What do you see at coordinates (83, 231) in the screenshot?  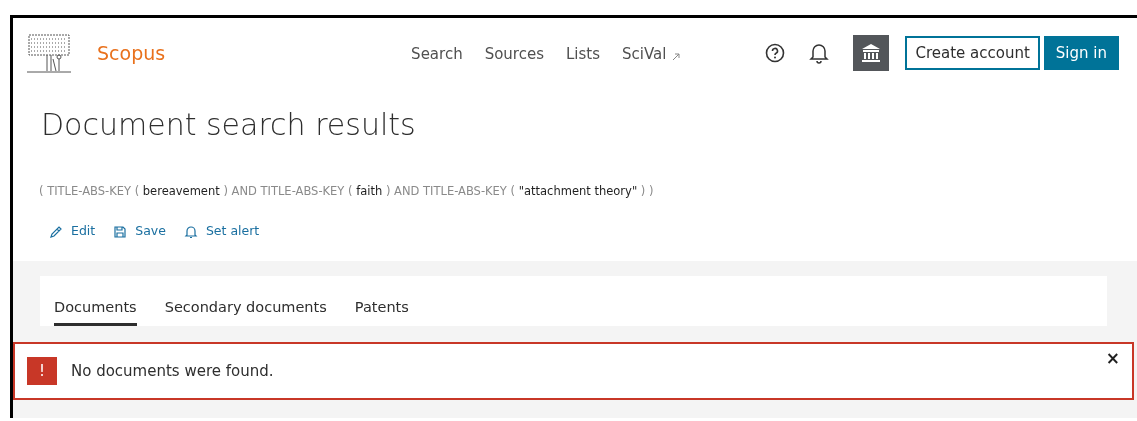 I see `edit-link: Edit` at bounding box center [83, 231].